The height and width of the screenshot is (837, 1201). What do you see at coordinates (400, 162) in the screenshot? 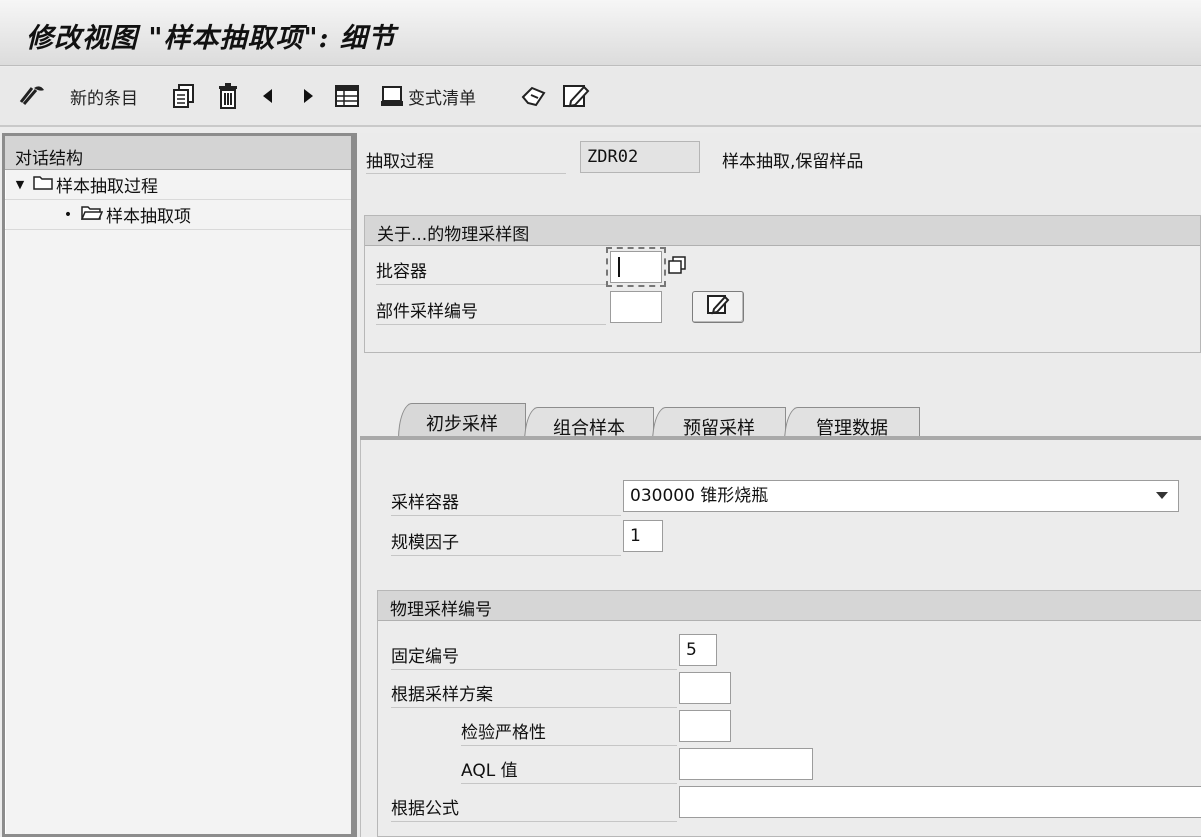
I see `process-label: 抽取过程` at bounding box center [400, 162].